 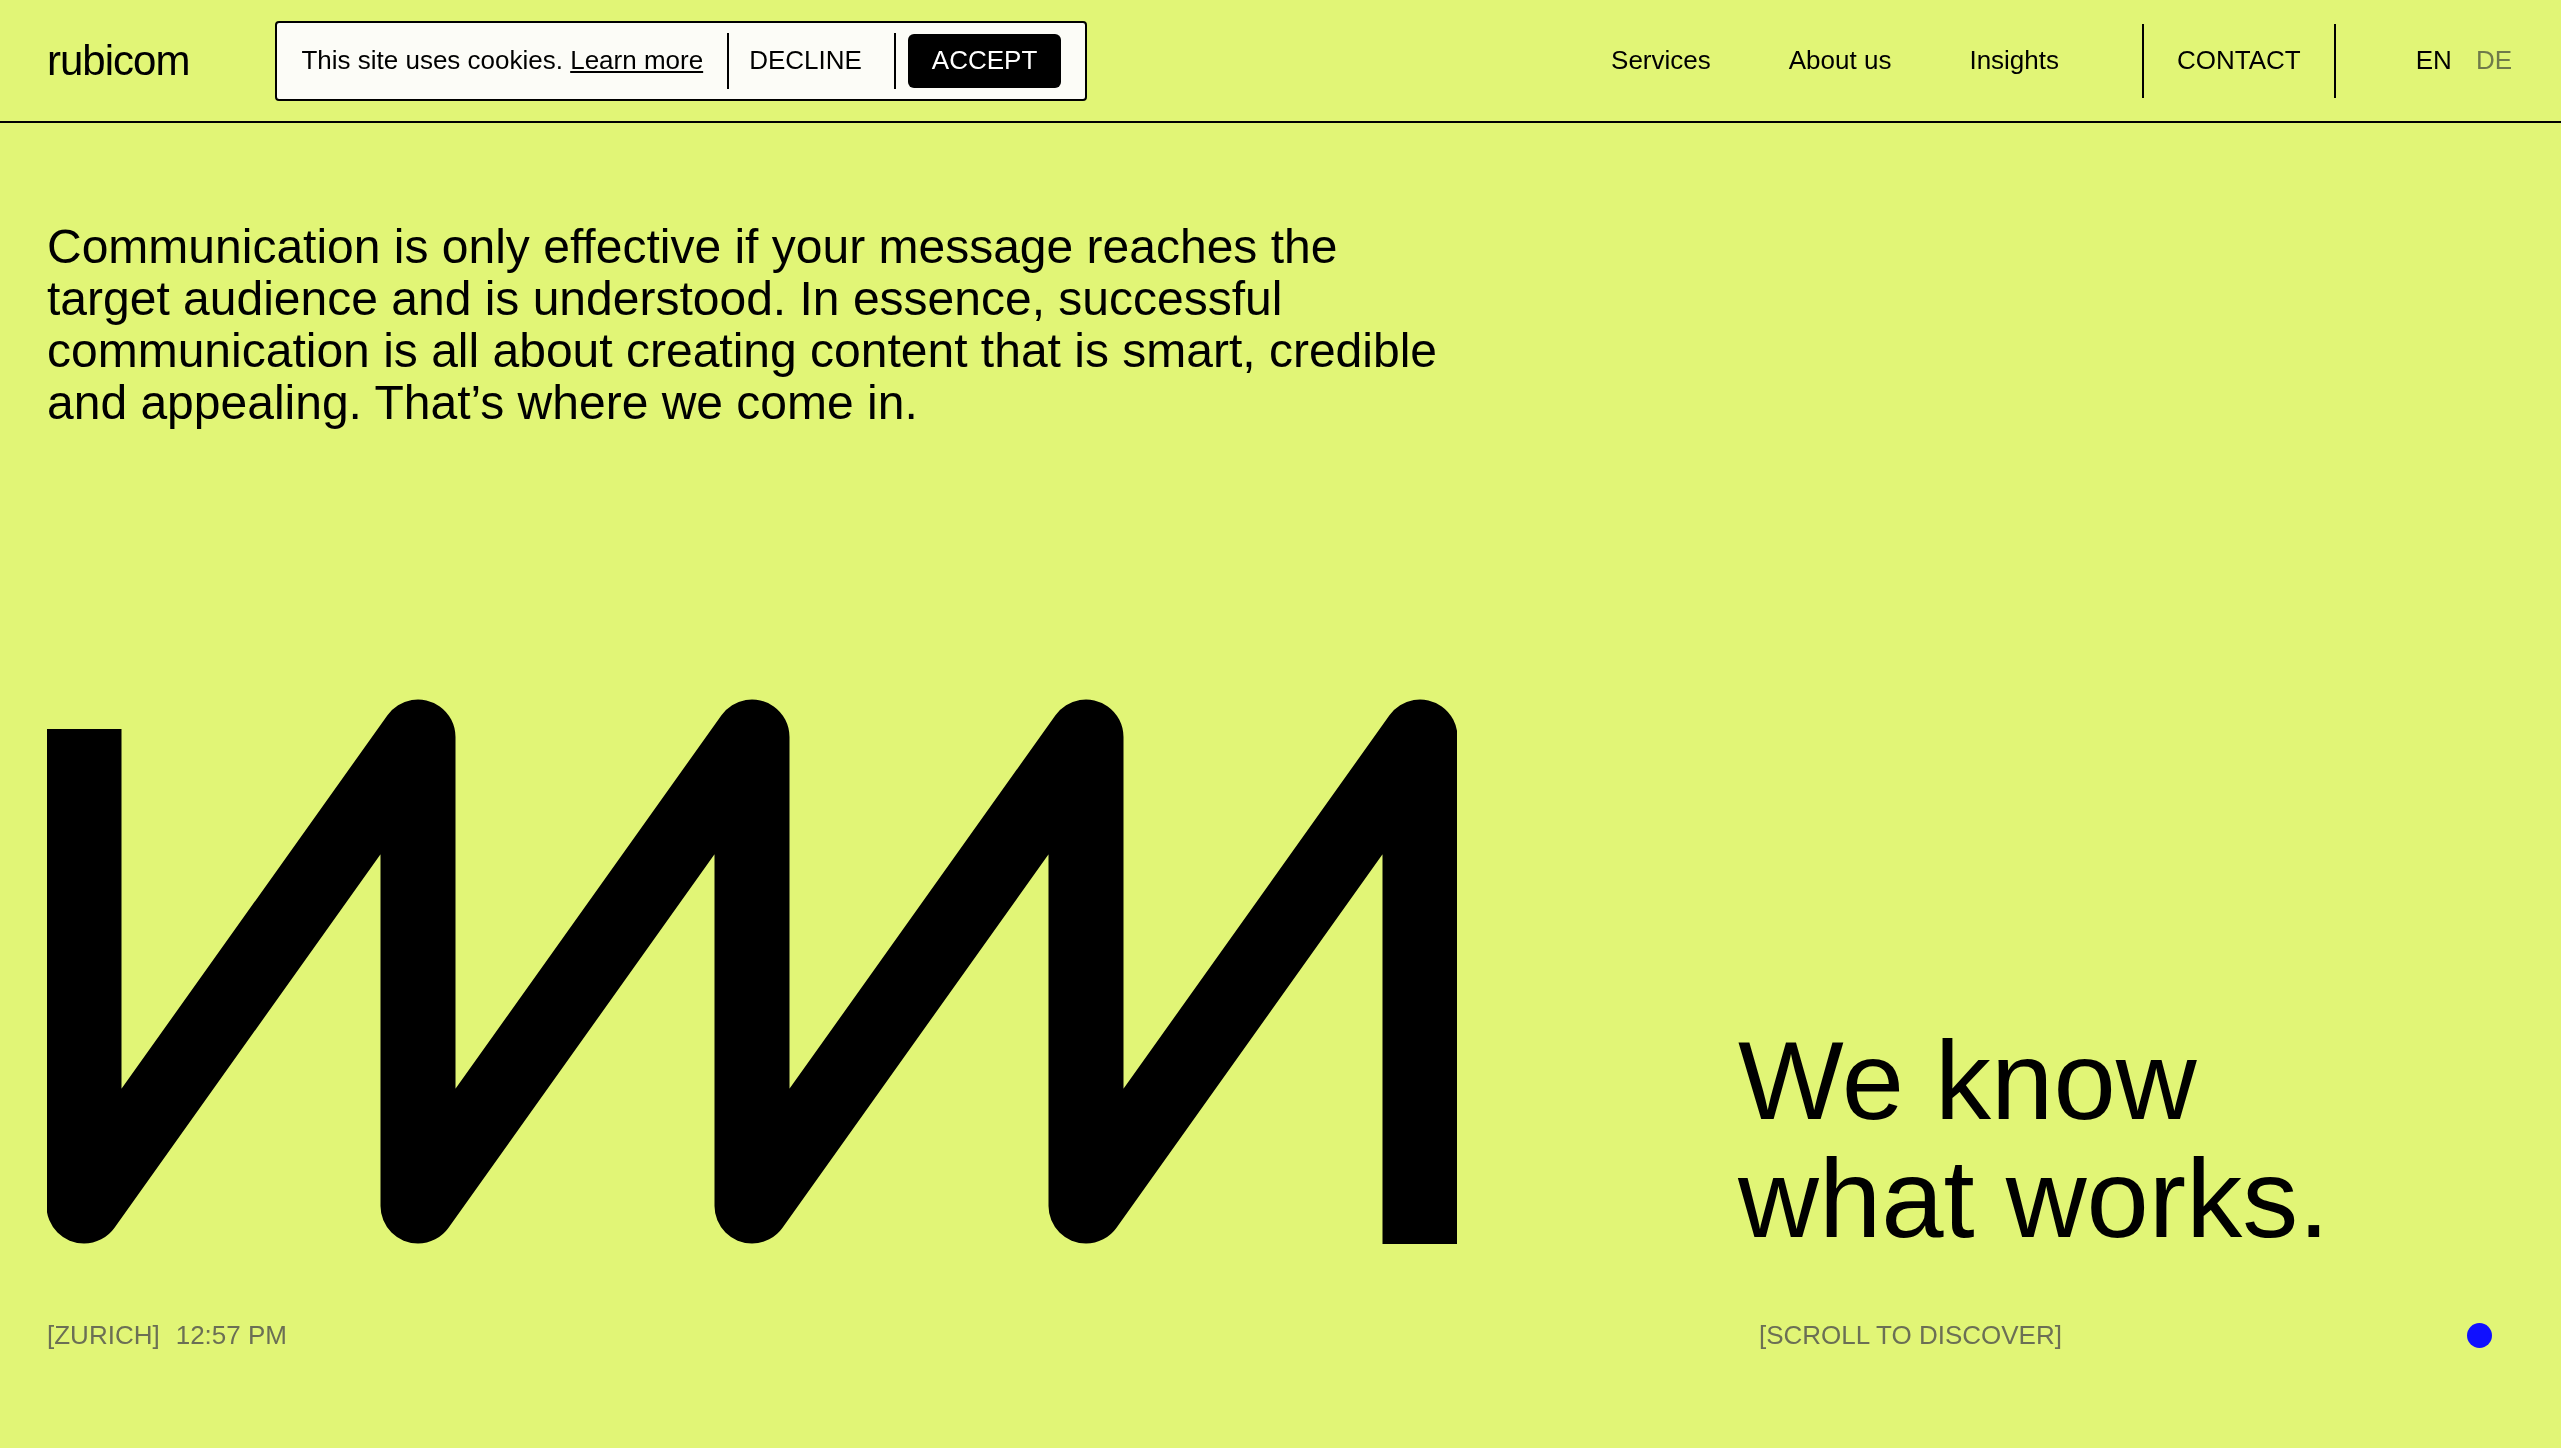 What do you see at coordinates (2433, 60) in the screenshot?
I see `language-link: EN` at bounding box center [2433, 60].